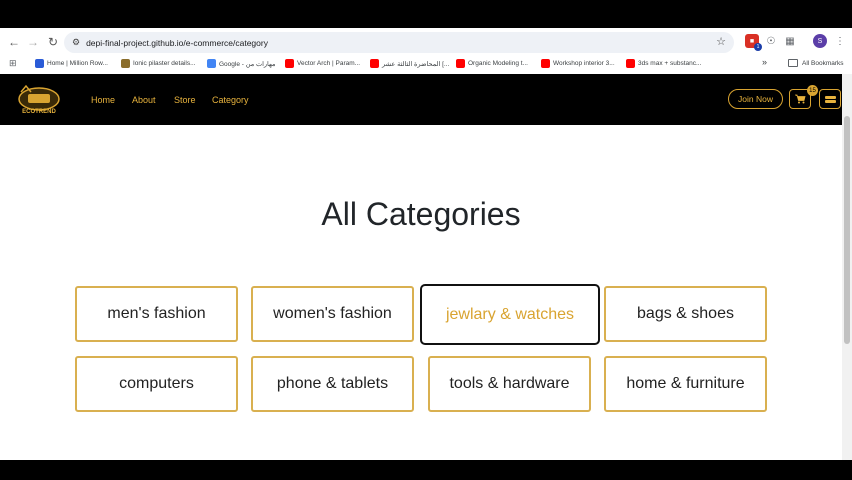 The image size is (852, 480). I want to click on category-card-home-furniture: home & furniture, so click(685, 384).